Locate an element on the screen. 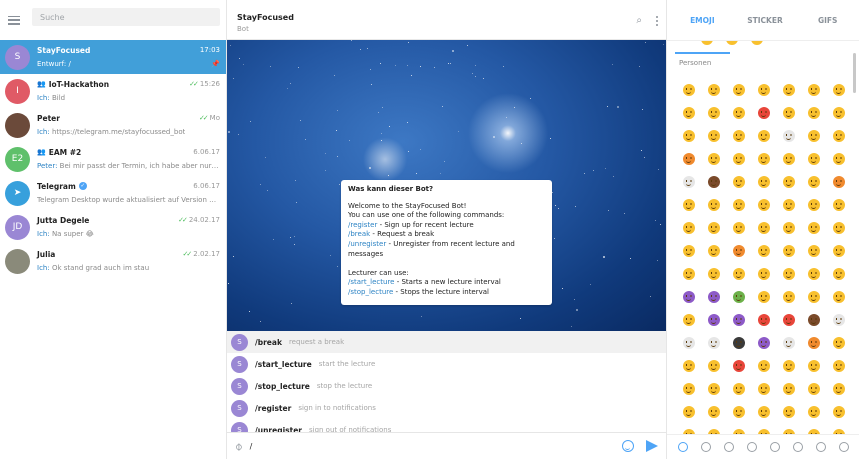 This screenshot has height=459, width=859. command-link: /break is located at coordinates (359, 234).